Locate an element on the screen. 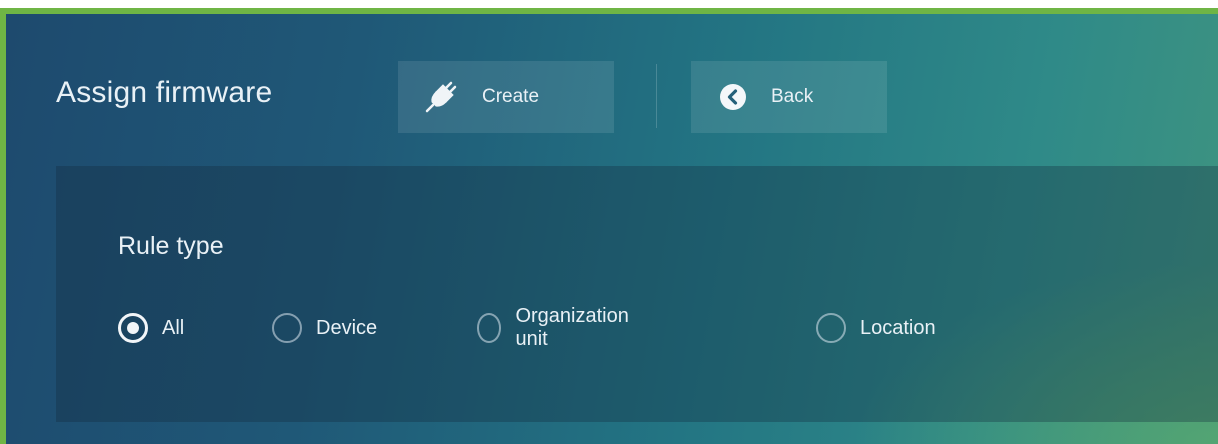  radio-all-label: All is located at coordinates (173, 327).